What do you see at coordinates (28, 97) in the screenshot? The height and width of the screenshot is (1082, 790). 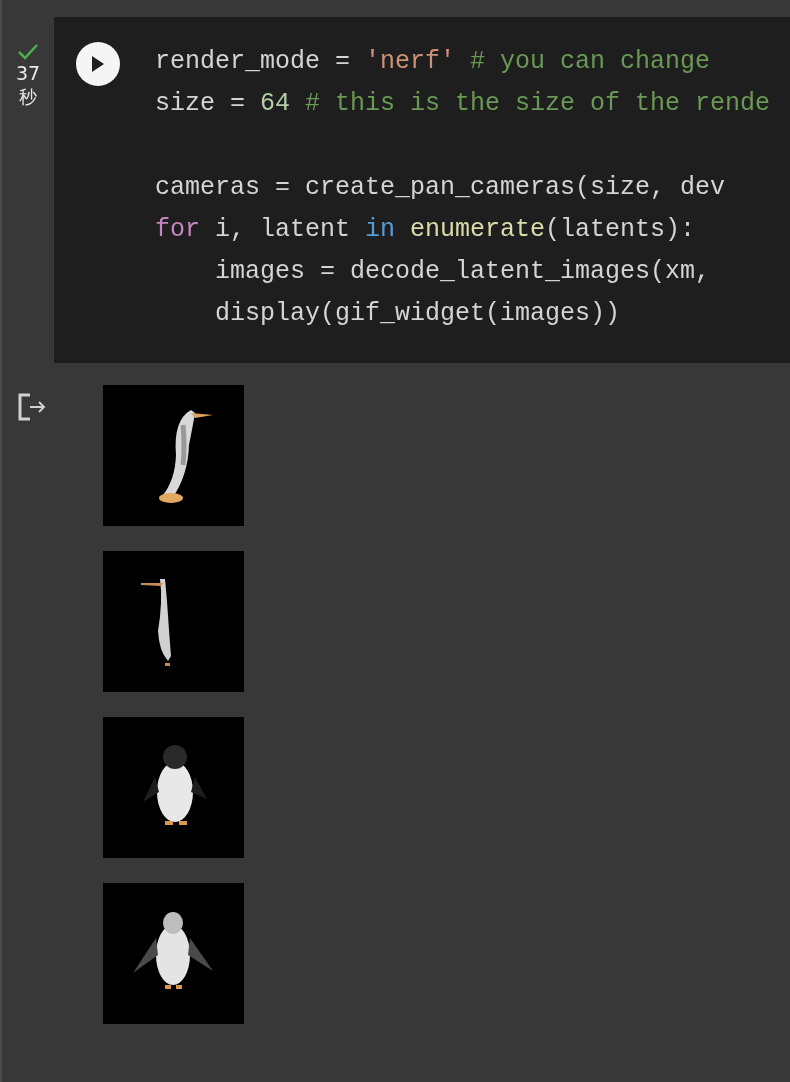 I see `duration-unit: 秒` at bounding box center [28, 97].